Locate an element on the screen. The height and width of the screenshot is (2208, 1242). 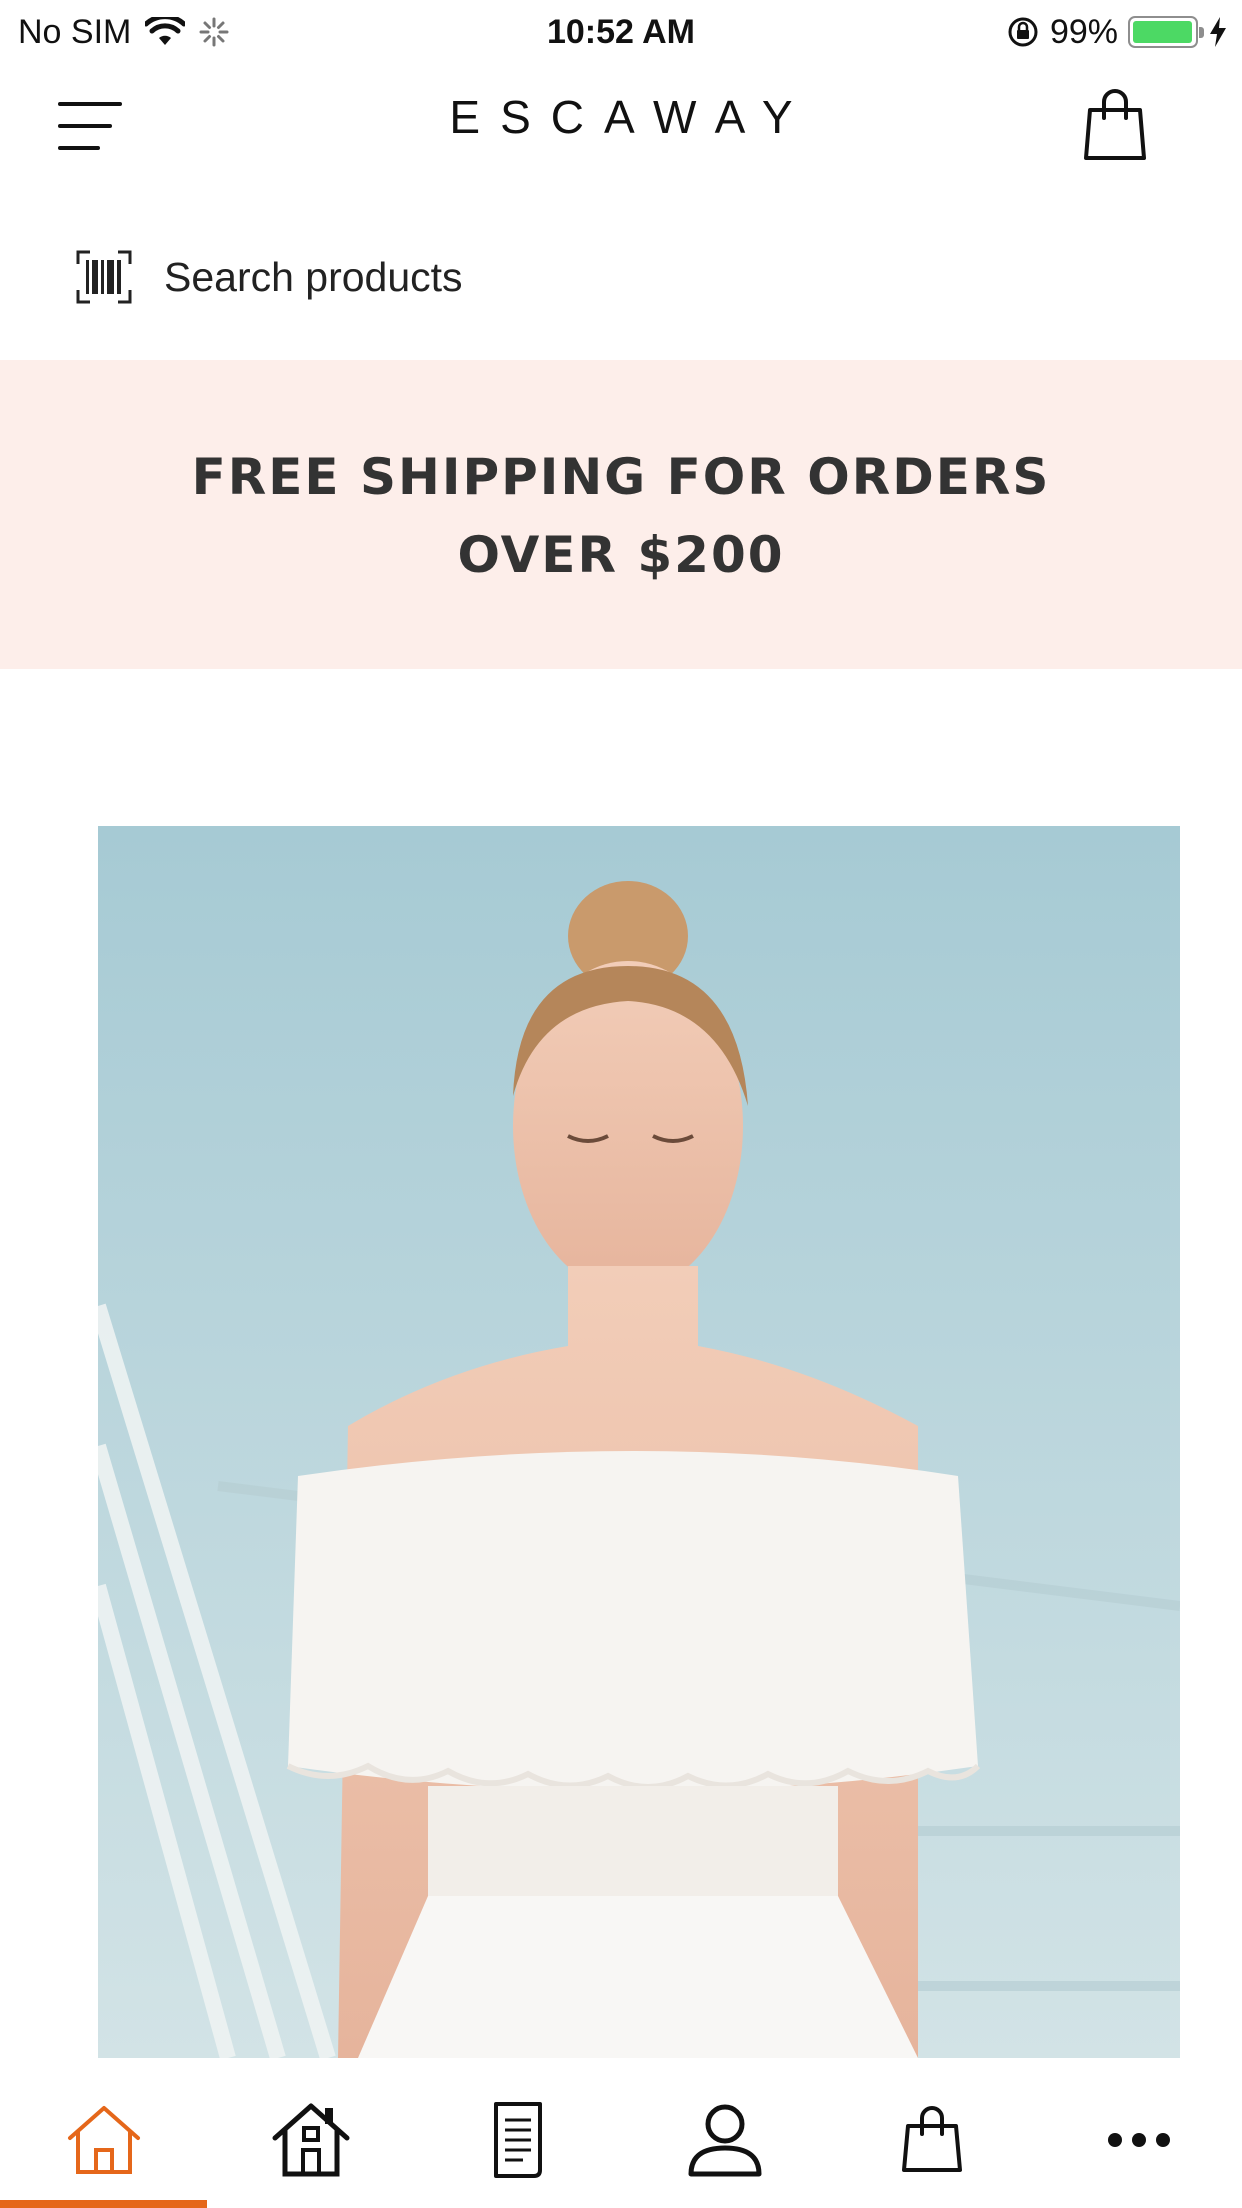
brand-logo: ESCAWAY is located at coordinates (621, 117).